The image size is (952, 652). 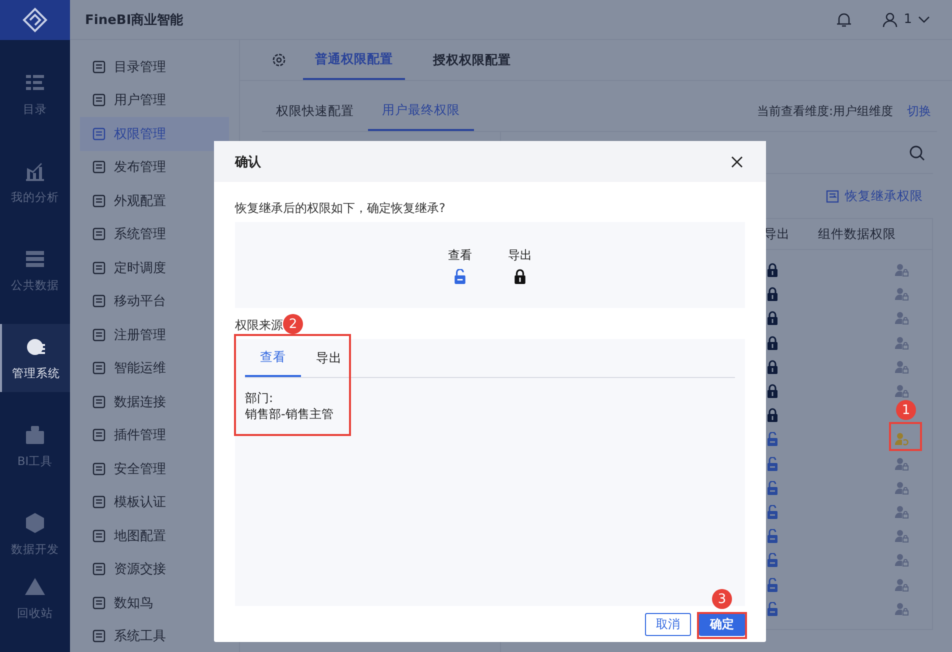 I want to click on confirm-button: 确定, so click(x=722, y=624).